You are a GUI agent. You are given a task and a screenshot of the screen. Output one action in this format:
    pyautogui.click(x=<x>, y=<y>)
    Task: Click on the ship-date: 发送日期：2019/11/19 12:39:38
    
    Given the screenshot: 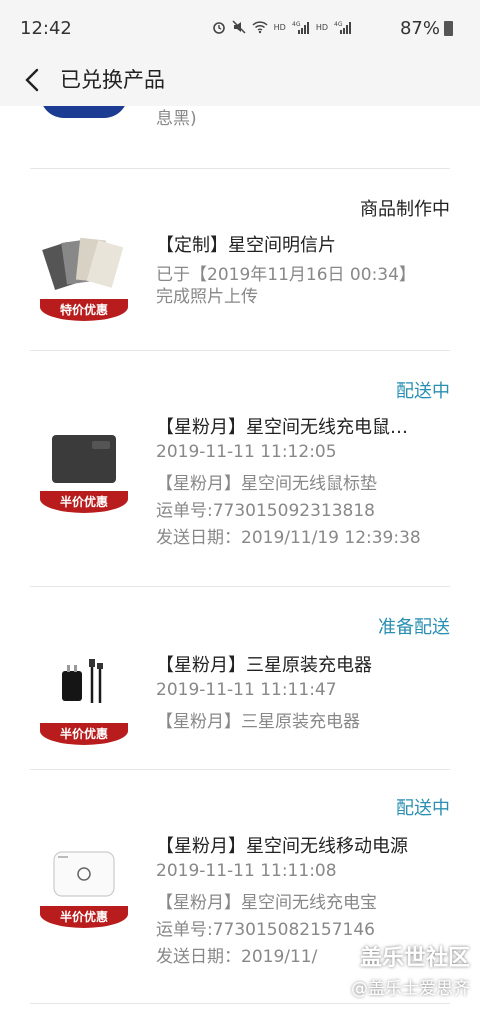 What is the action you would take?
    pyautogui.click(x=288, y=538)
    